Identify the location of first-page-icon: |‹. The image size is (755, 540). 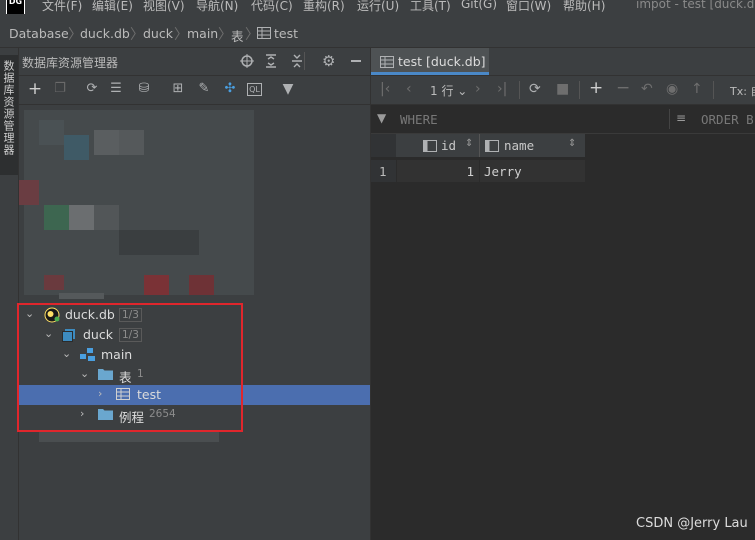
(385, 89).